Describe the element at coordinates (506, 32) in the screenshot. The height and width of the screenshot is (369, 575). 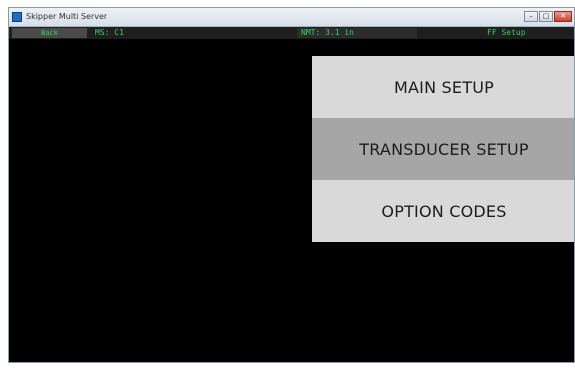
I see `status-right-value: FF Setup` at that location.